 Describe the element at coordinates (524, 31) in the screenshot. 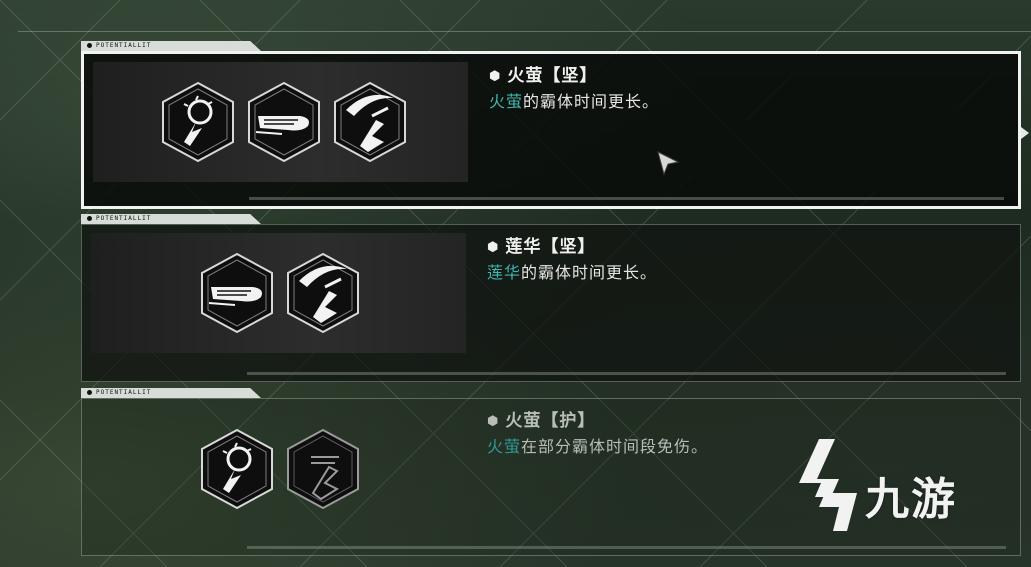

I see `header-divider` at that location.